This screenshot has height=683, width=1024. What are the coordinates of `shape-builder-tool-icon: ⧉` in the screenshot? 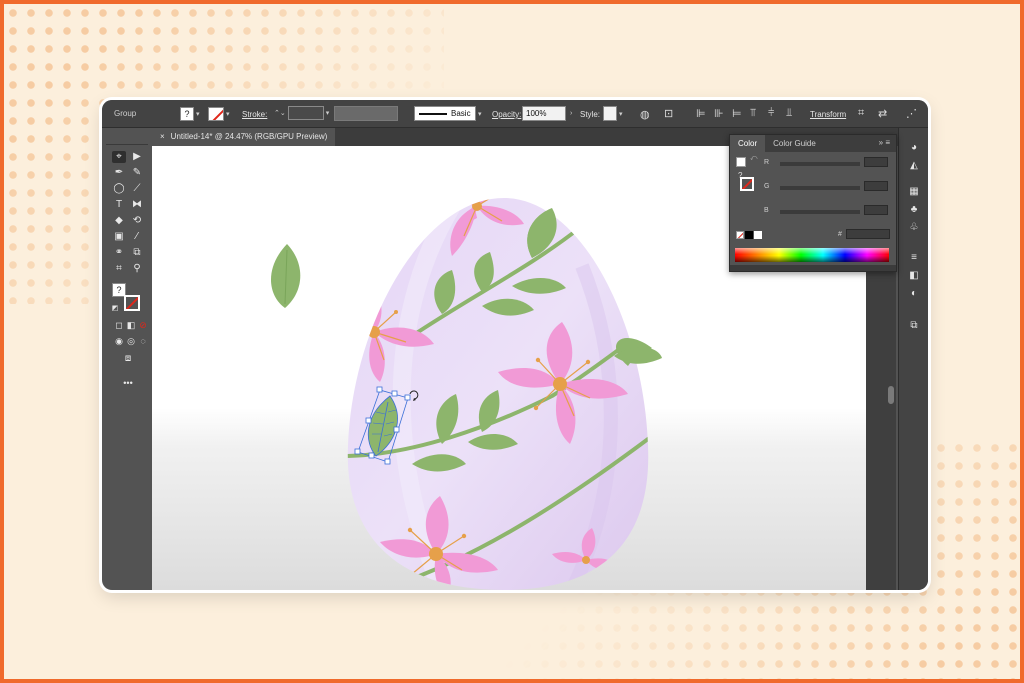 It's located at (137, 253).